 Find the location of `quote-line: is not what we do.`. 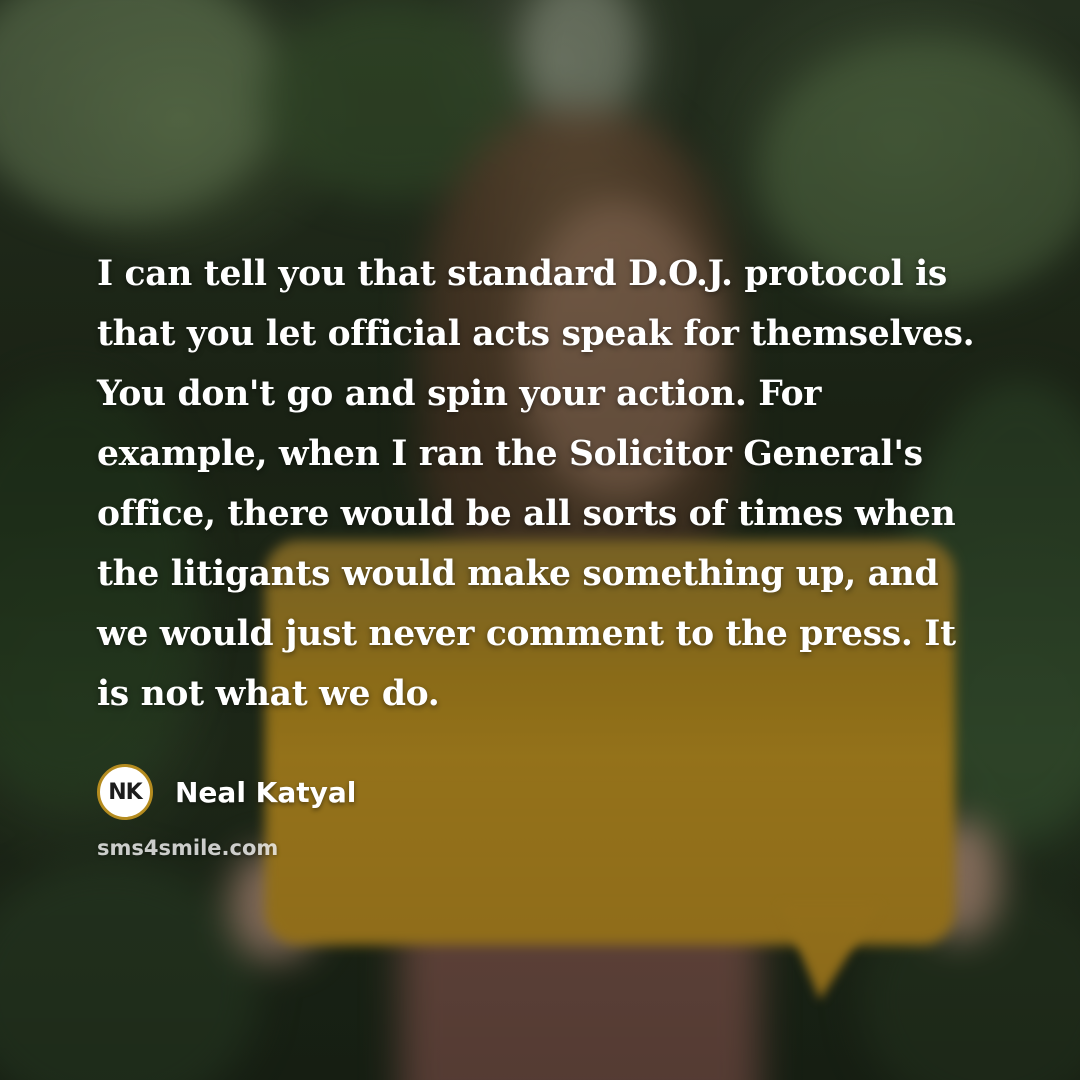

quote-line: is not what we do. is located at coordinates (268, 694).